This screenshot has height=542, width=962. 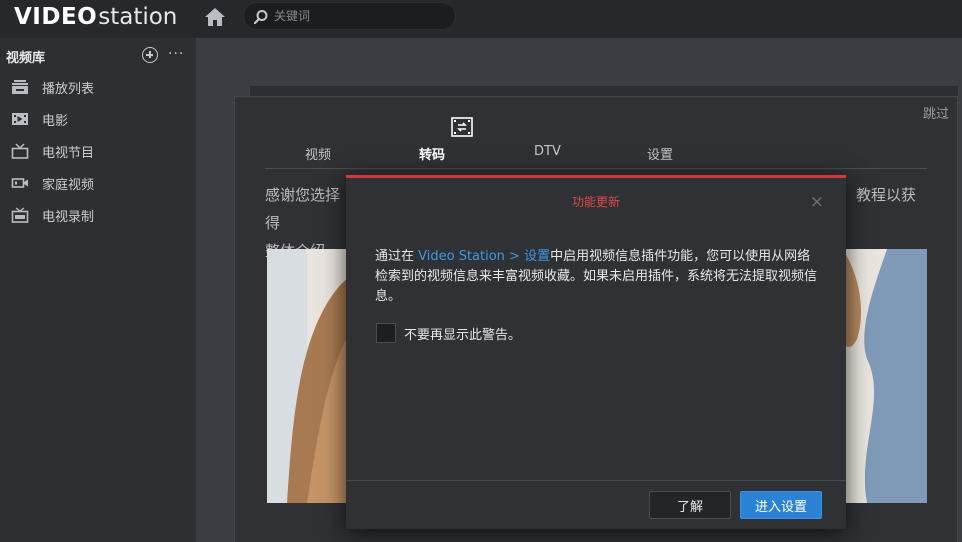 I want to click on search-box, so click(x=349, y=16).